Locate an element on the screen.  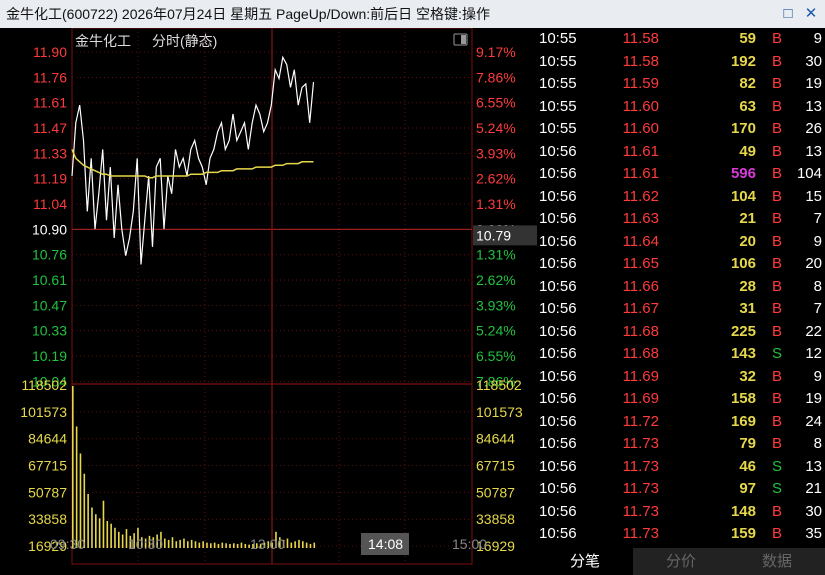
tick-row: 10:55 11.58 59 B 9 is located at coordinates (681, 39).